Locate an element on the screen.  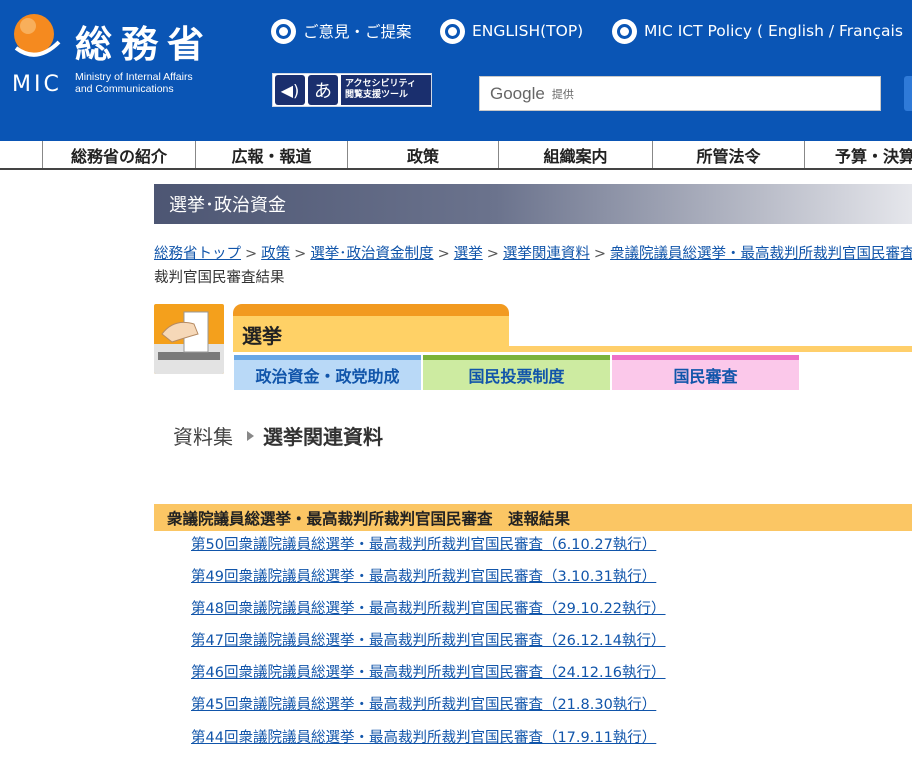
breadcrumb-link-top: 総務省トップ is located at coordinates (197, 254).